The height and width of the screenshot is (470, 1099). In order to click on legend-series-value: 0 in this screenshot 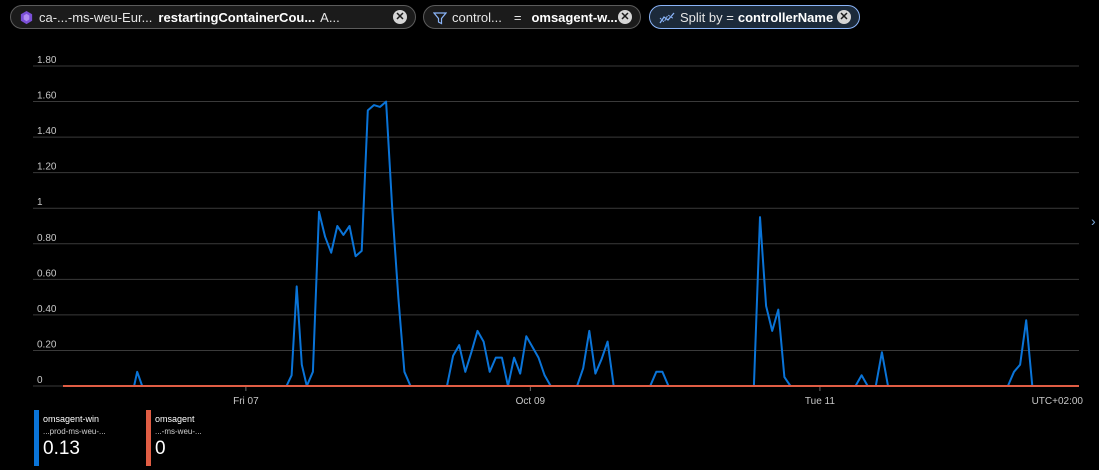, I will do `click(160, 448)`.